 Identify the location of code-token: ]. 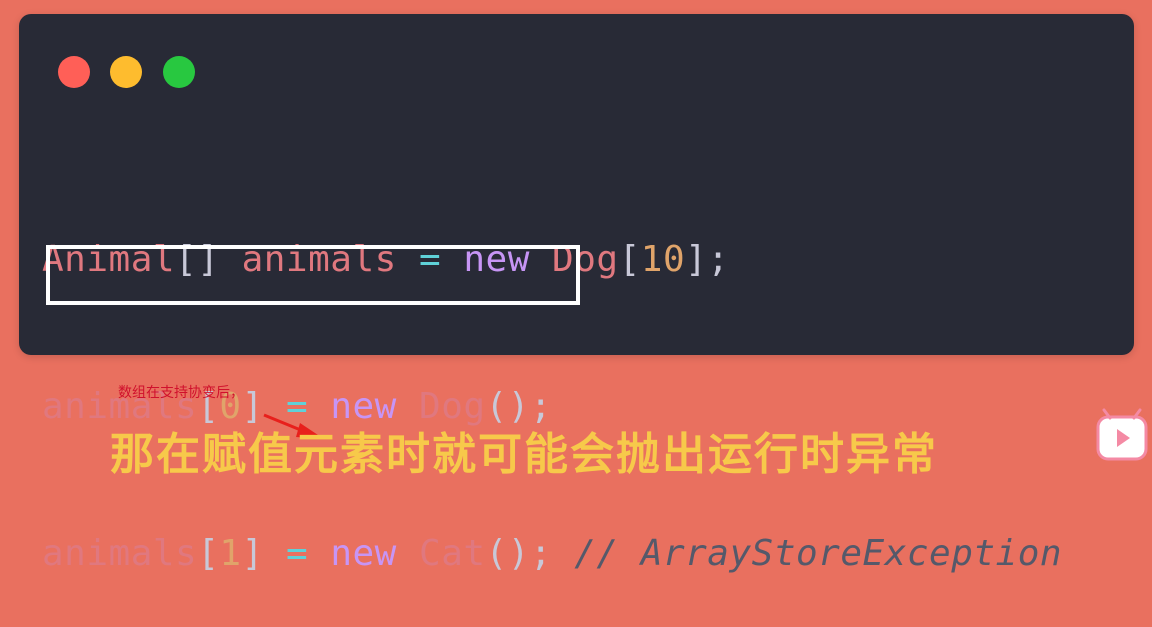
(263, 553).